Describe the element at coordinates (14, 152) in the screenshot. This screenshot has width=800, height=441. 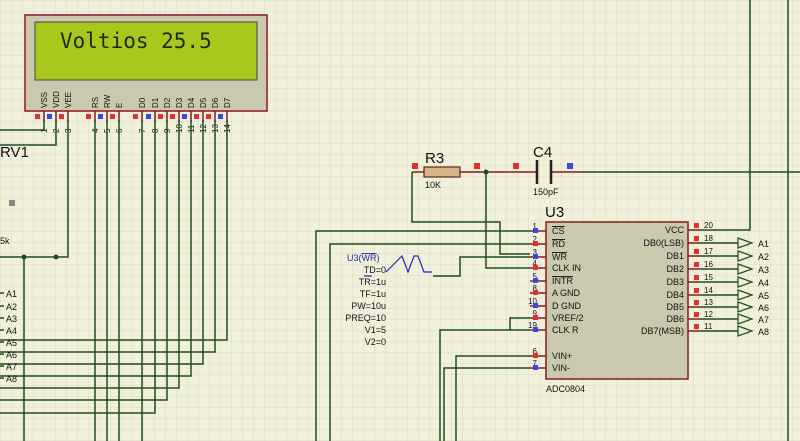
I see `rv1-ref: RV1` at that location.